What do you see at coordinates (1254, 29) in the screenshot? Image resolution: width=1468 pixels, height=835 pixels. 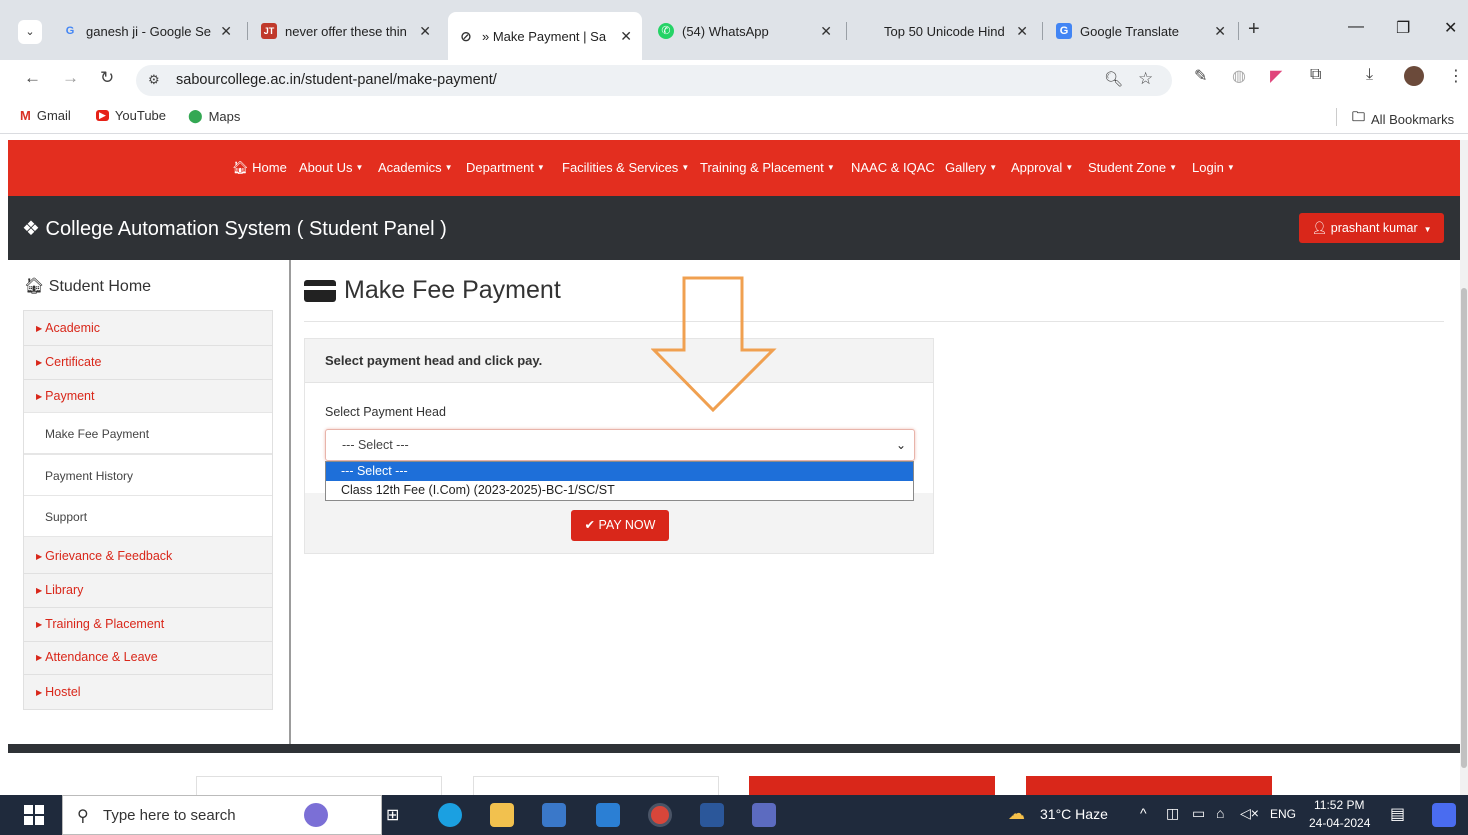 I see `new-tab-button: +` at bounding box center [1254, 29].